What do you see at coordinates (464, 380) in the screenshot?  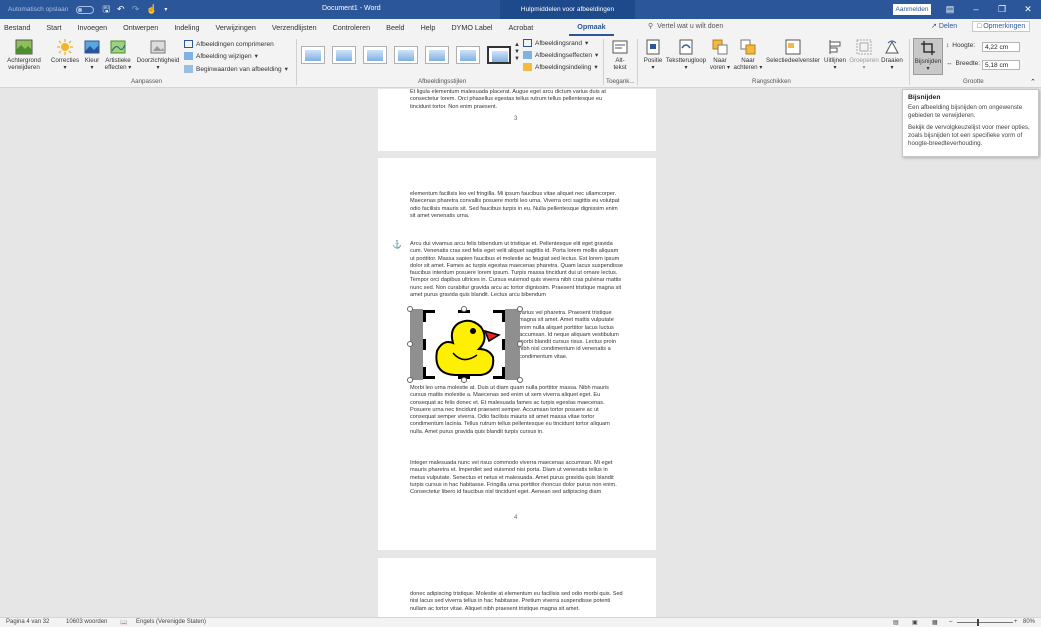 I see `resize-handle-bottom` at bounding box center [464, 380].